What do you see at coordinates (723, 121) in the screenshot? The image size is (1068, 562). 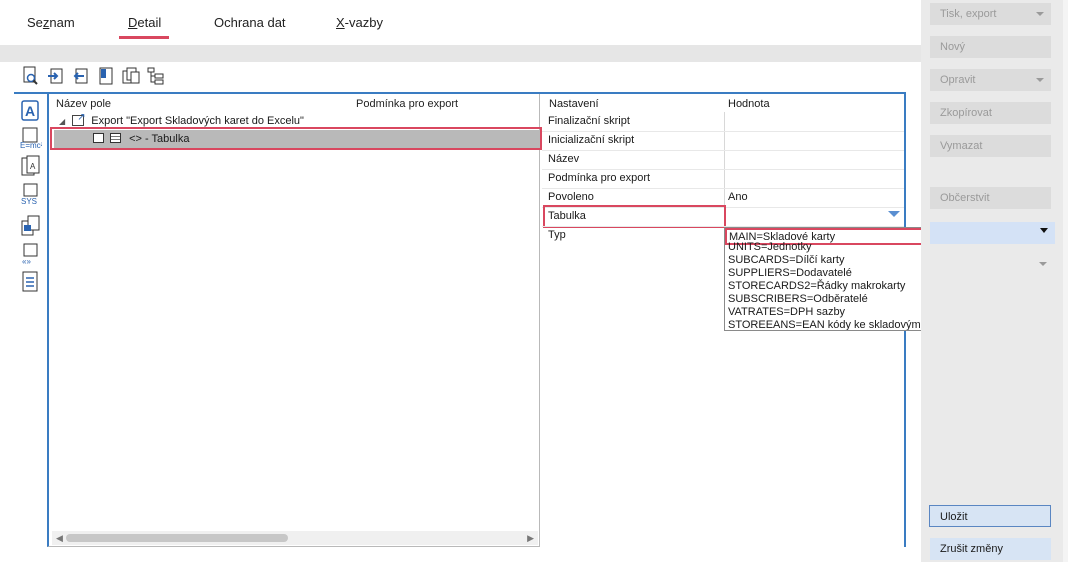 I see `grid-row: Finalizační skript` at bounding box center [723, 121].